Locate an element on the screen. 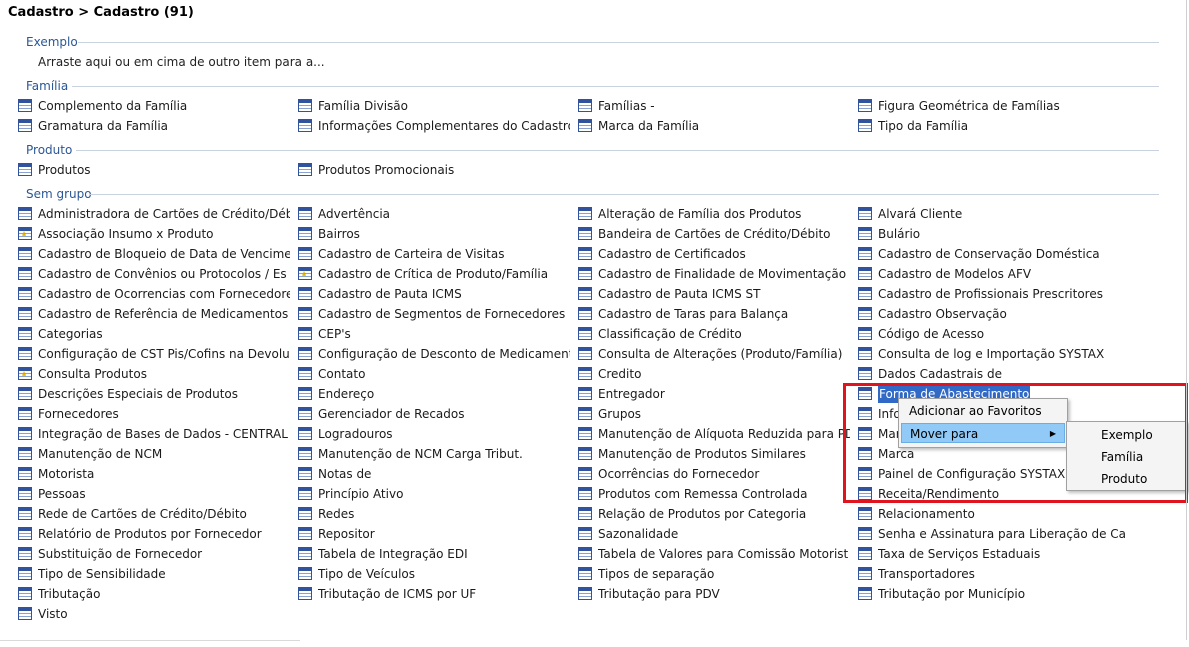  list-item: ★ Consulta Produtos is located at coordinates (154, 374).